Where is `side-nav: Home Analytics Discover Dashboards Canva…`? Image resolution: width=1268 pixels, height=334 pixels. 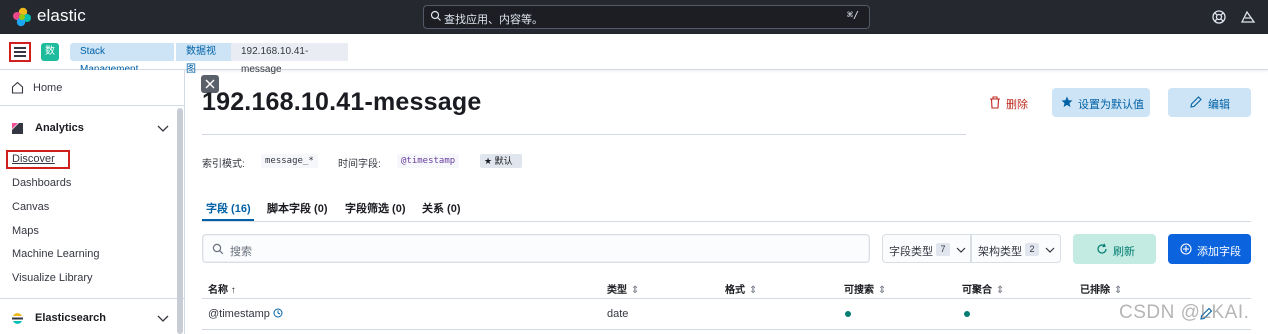 side-nav: Home Analytics Discover Dashboards Canva… is located at coordinates (92, 202).